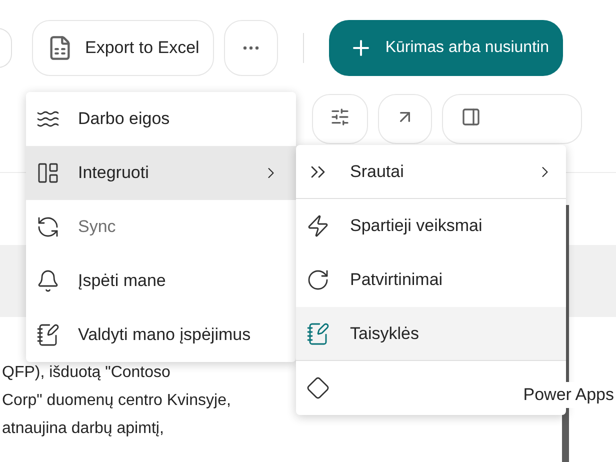  I want to click on submenu-item: Taisyklės, so click(431, 334).